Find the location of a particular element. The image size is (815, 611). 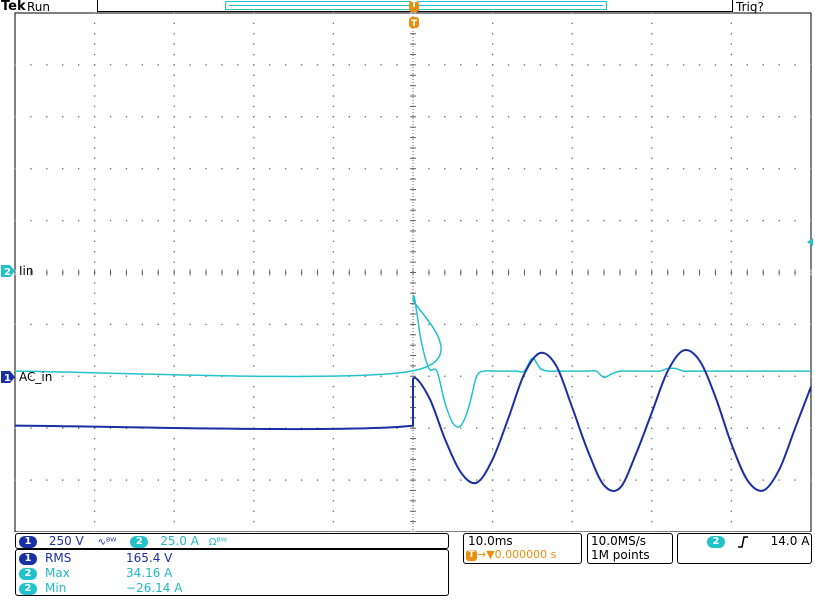

sample-rate: 10.0MS/s is located at coordinates (618, 541).